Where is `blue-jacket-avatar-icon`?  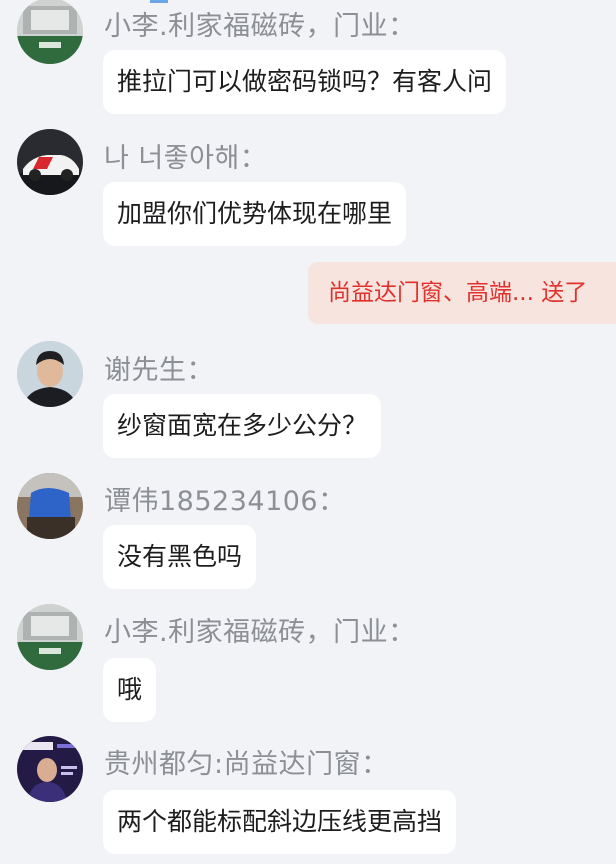
blue-jacket-avatar-icon is located at coordinates (50, 506).